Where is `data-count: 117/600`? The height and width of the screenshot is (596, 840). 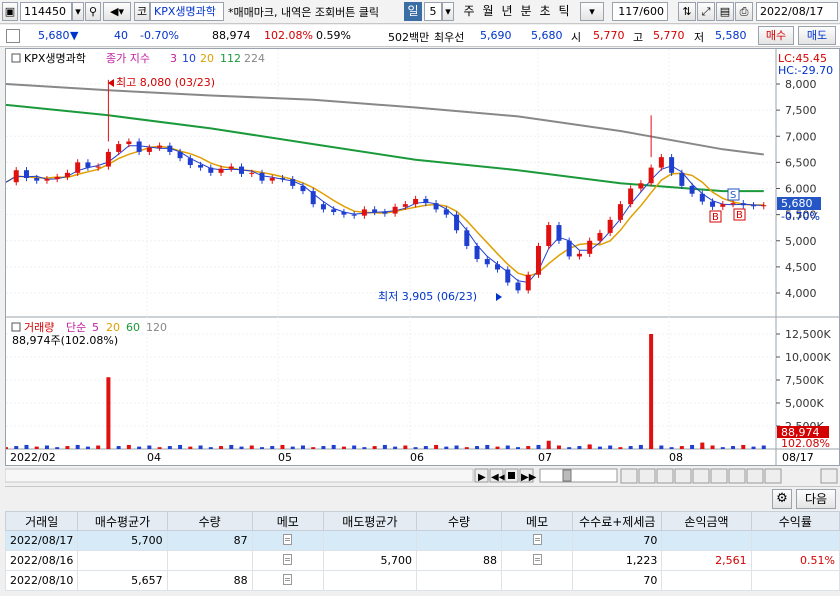
data-count: 117/600 is located at coordinates (640, 11).